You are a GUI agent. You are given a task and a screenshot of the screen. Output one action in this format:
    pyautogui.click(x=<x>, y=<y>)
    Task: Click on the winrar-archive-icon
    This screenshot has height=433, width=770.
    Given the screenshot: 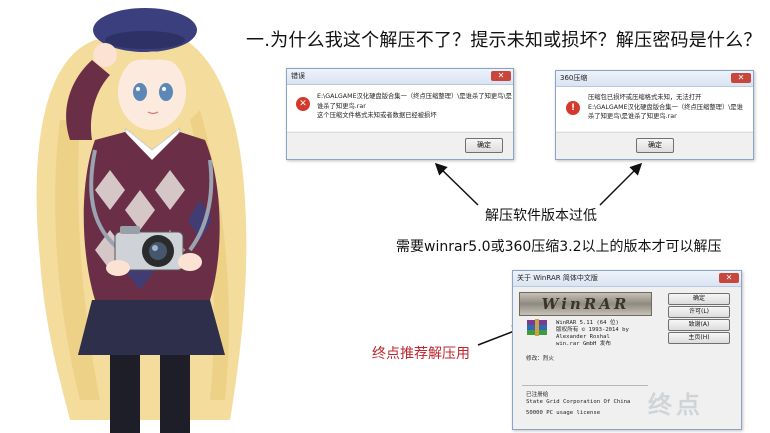 What is the action you would take?
    pyautogui.click(x=537, y=327)
    